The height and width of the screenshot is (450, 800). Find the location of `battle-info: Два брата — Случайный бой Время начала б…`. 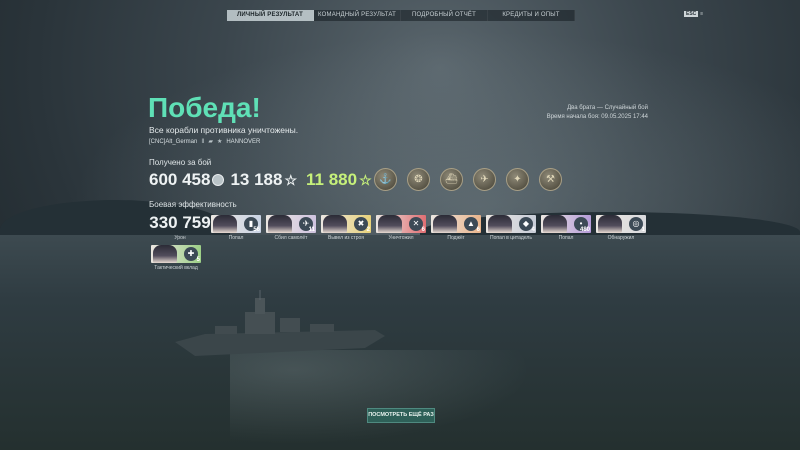

battle-info: Два брата — Случайный бой Время начала б… is located at coordinates (597, 113).